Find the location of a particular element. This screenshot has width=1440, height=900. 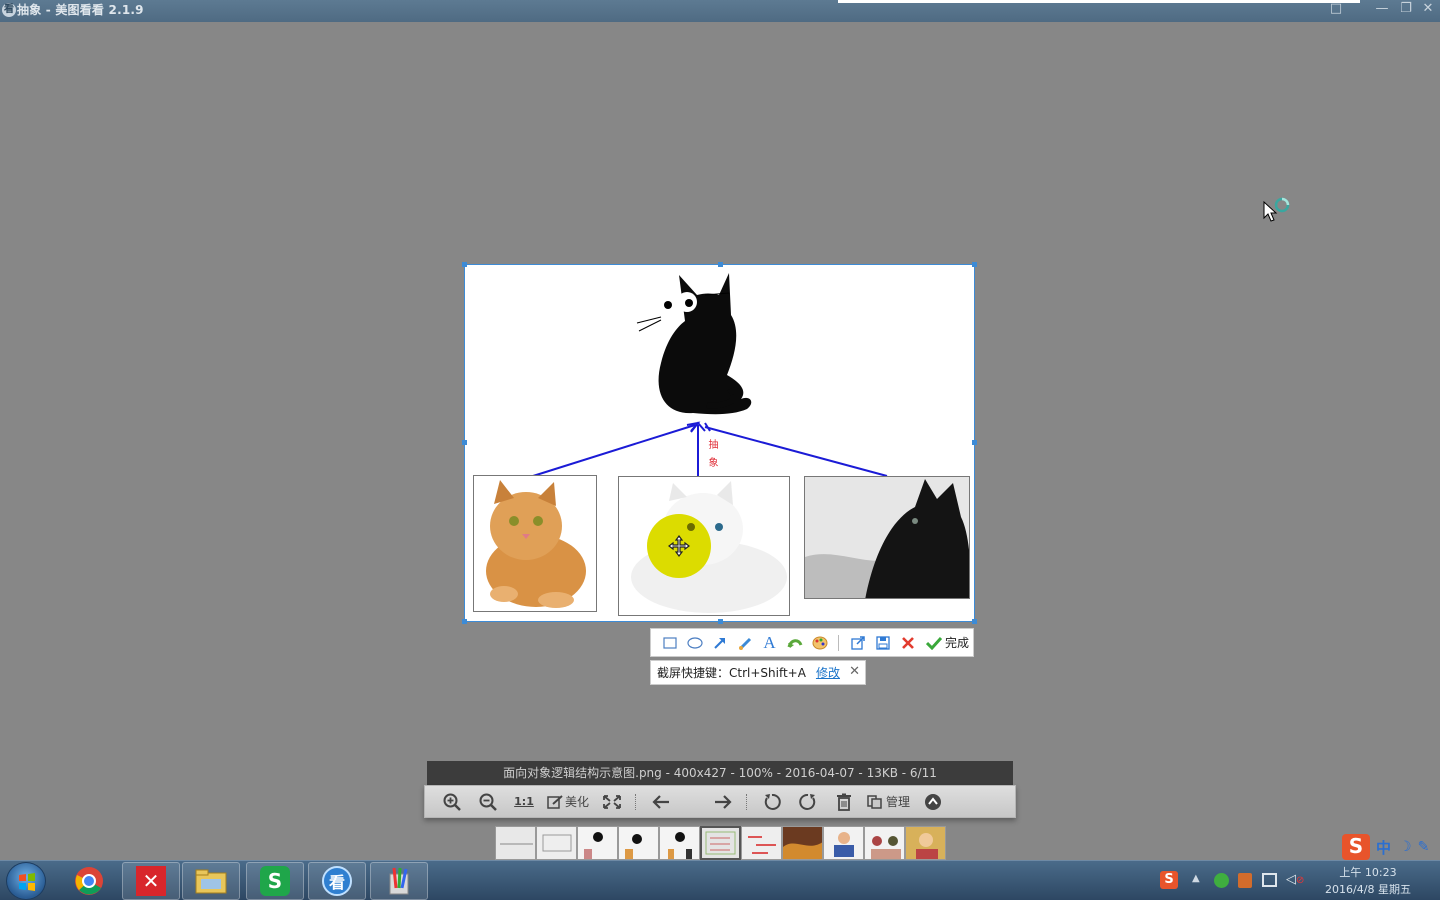

minimize-button: — is located at coordinates (1382, 9).